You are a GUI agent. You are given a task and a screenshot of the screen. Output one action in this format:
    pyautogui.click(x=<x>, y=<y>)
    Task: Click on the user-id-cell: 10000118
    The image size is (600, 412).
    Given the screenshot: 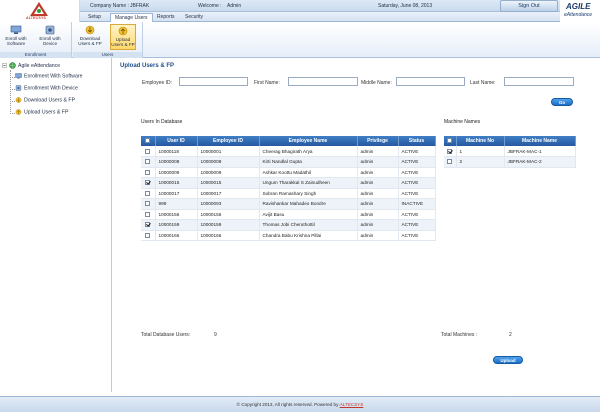 What is the action you would take?
    pyautogui.click(x=176, y=151)
    